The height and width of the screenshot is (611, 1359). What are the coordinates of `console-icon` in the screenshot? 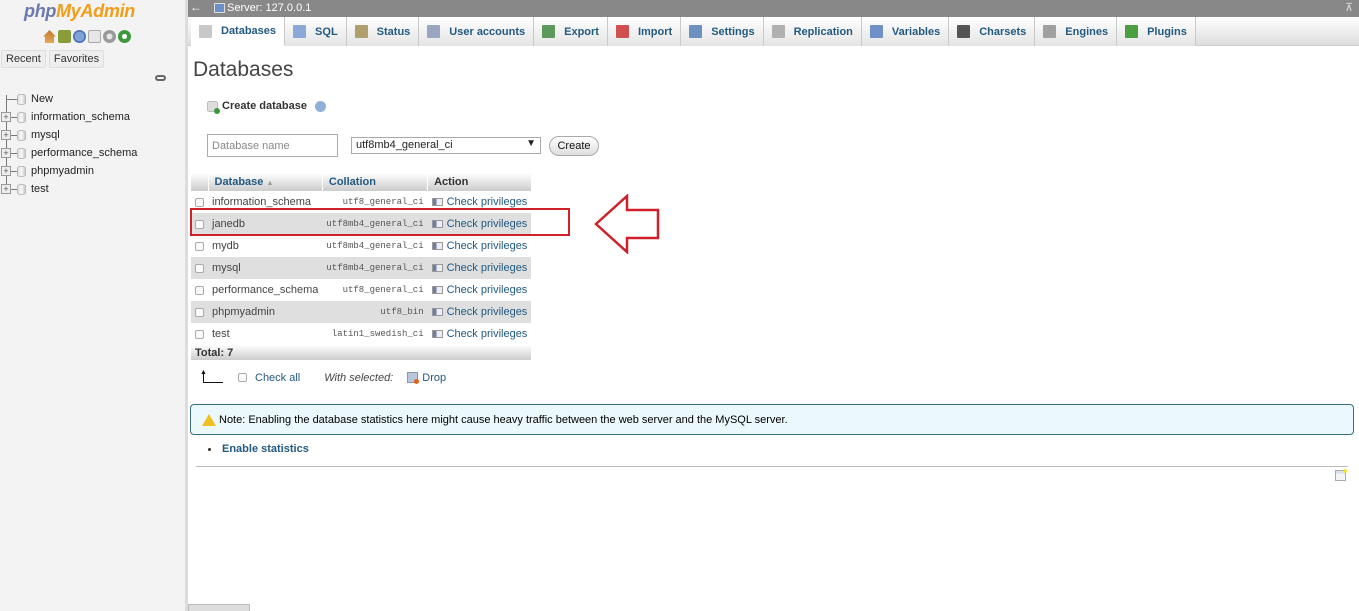 It's located at (1341, 475).